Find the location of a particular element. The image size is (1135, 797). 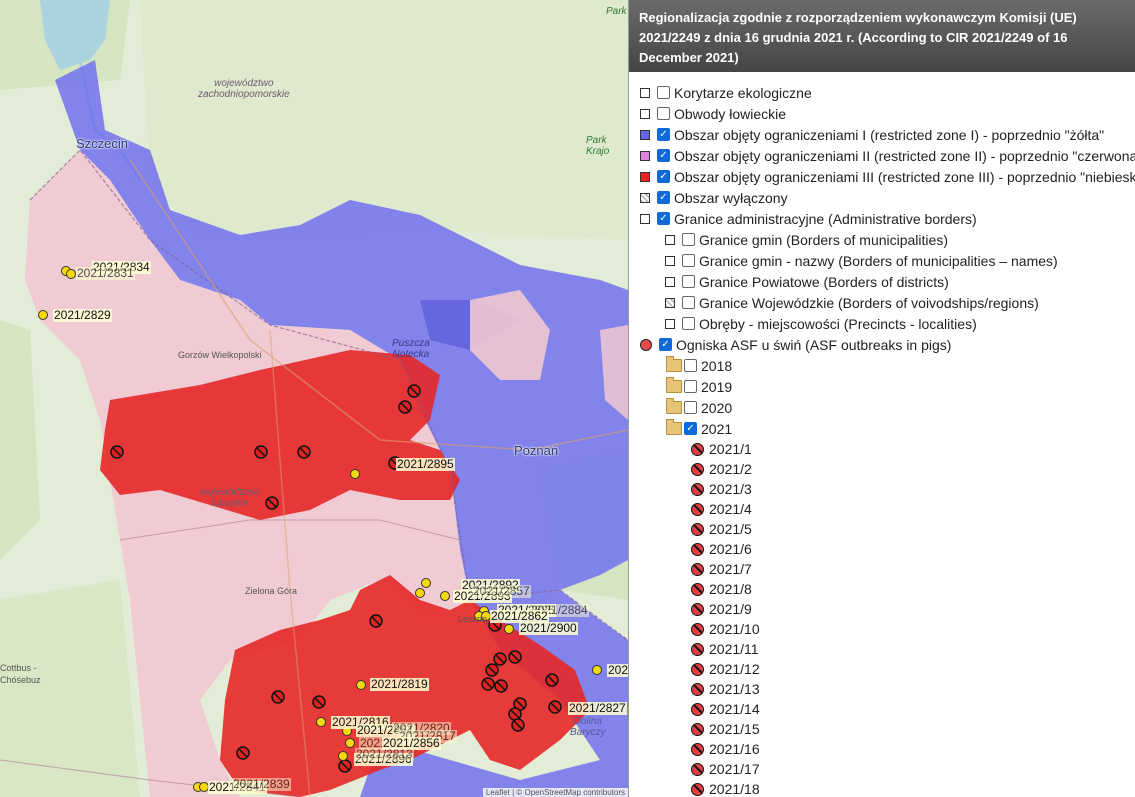

outbreak-label: 2021/2819 is located at coordinates (399, 684).